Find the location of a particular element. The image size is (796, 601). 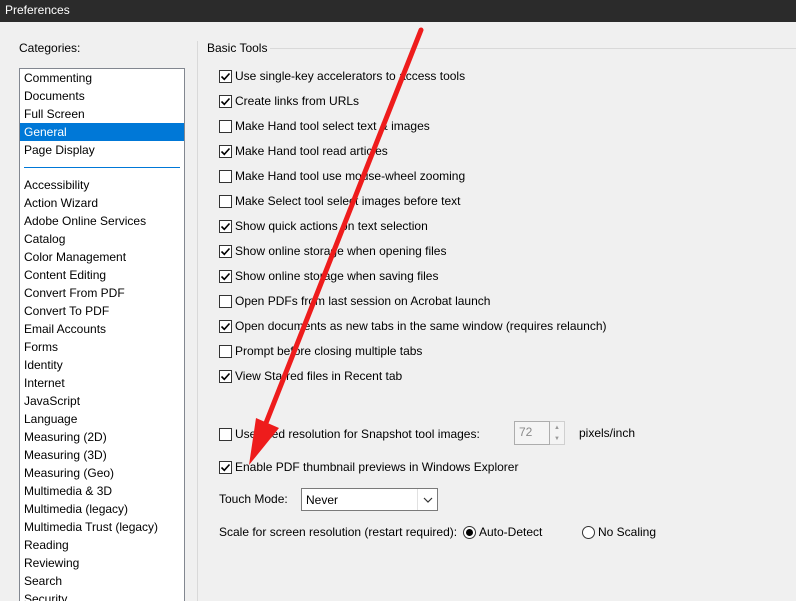

categories-label: Categories: is located at coordinates (50, 48).